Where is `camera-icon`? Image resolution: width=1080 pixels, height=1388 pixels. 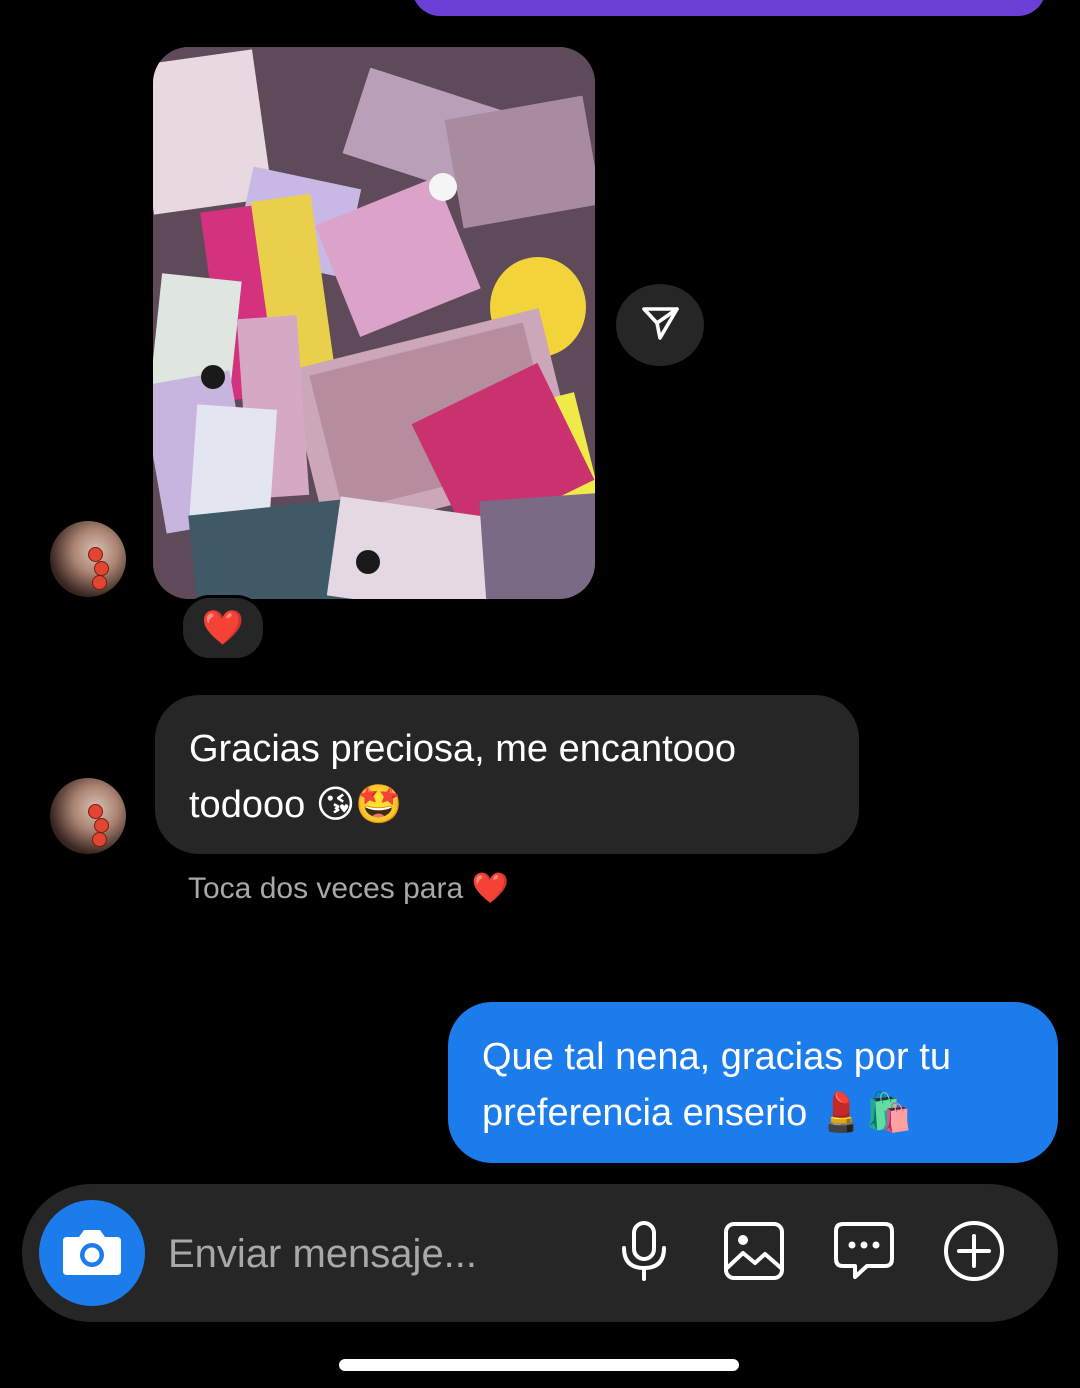 camera-icon is located at coordinates (92, 1253).